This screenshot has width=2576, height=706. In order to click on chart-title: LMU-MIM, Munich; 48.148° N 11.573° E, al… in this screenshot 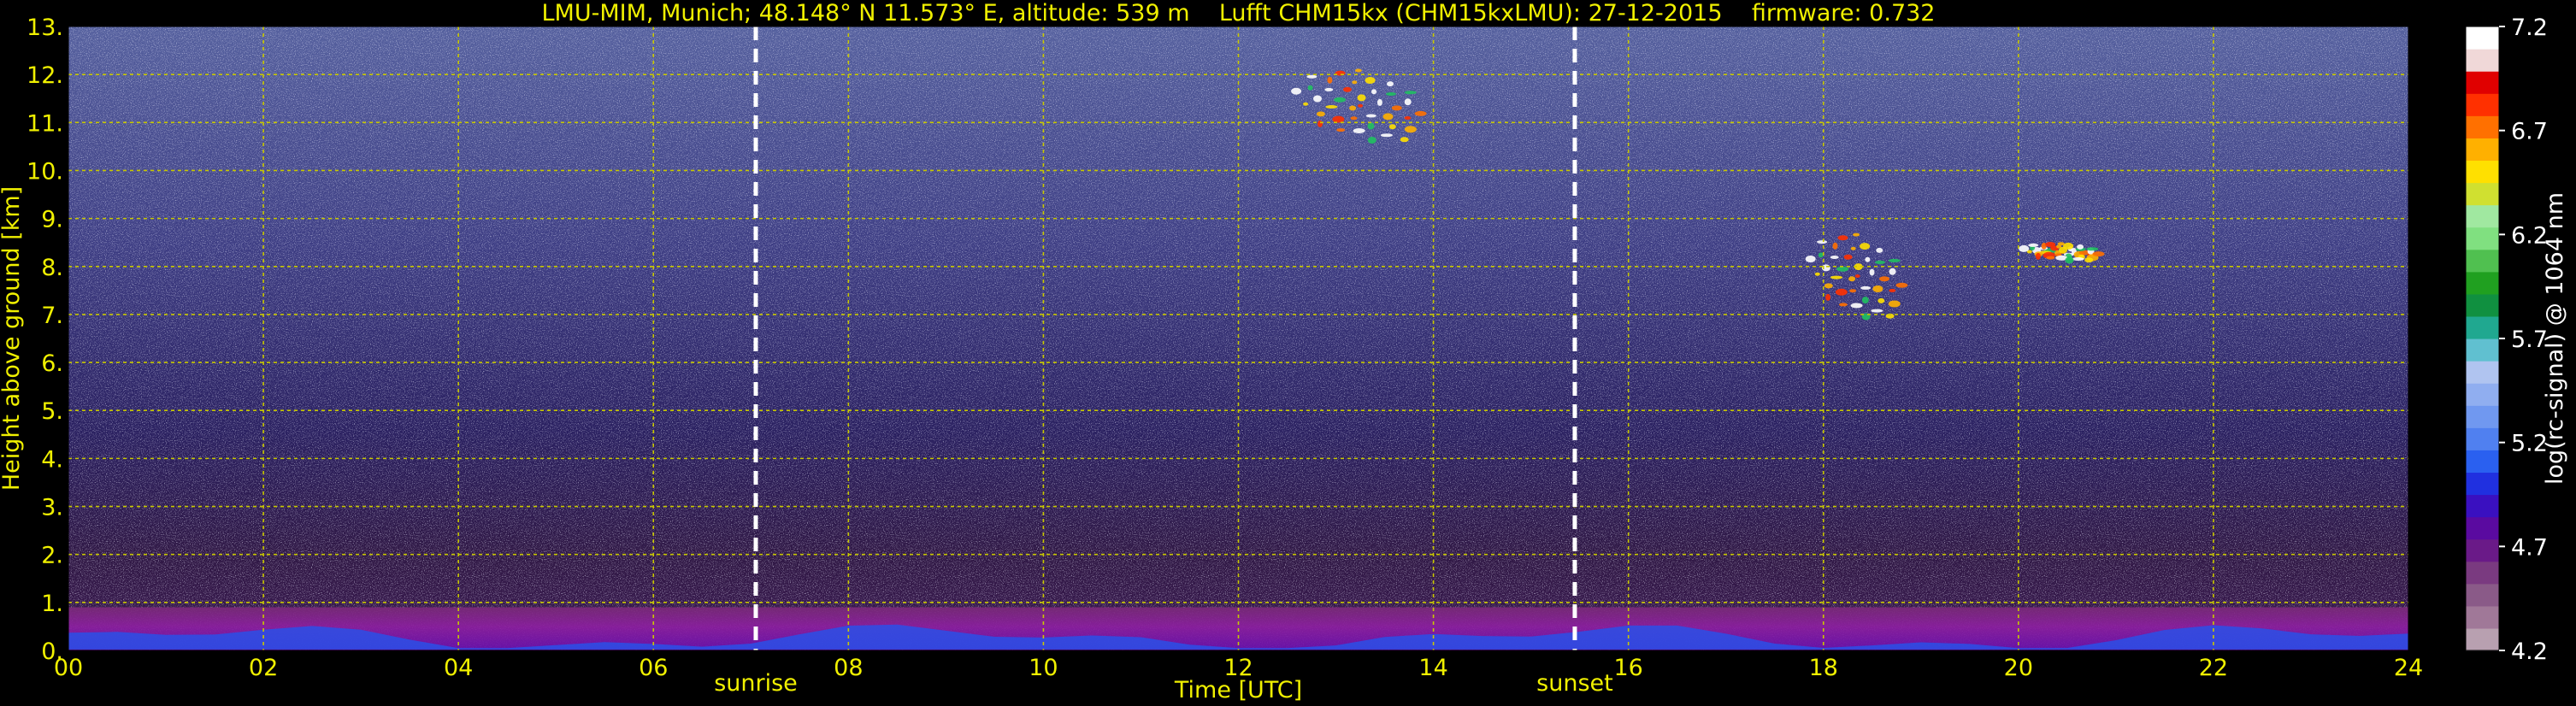, I will do `click(1239, 13)`.